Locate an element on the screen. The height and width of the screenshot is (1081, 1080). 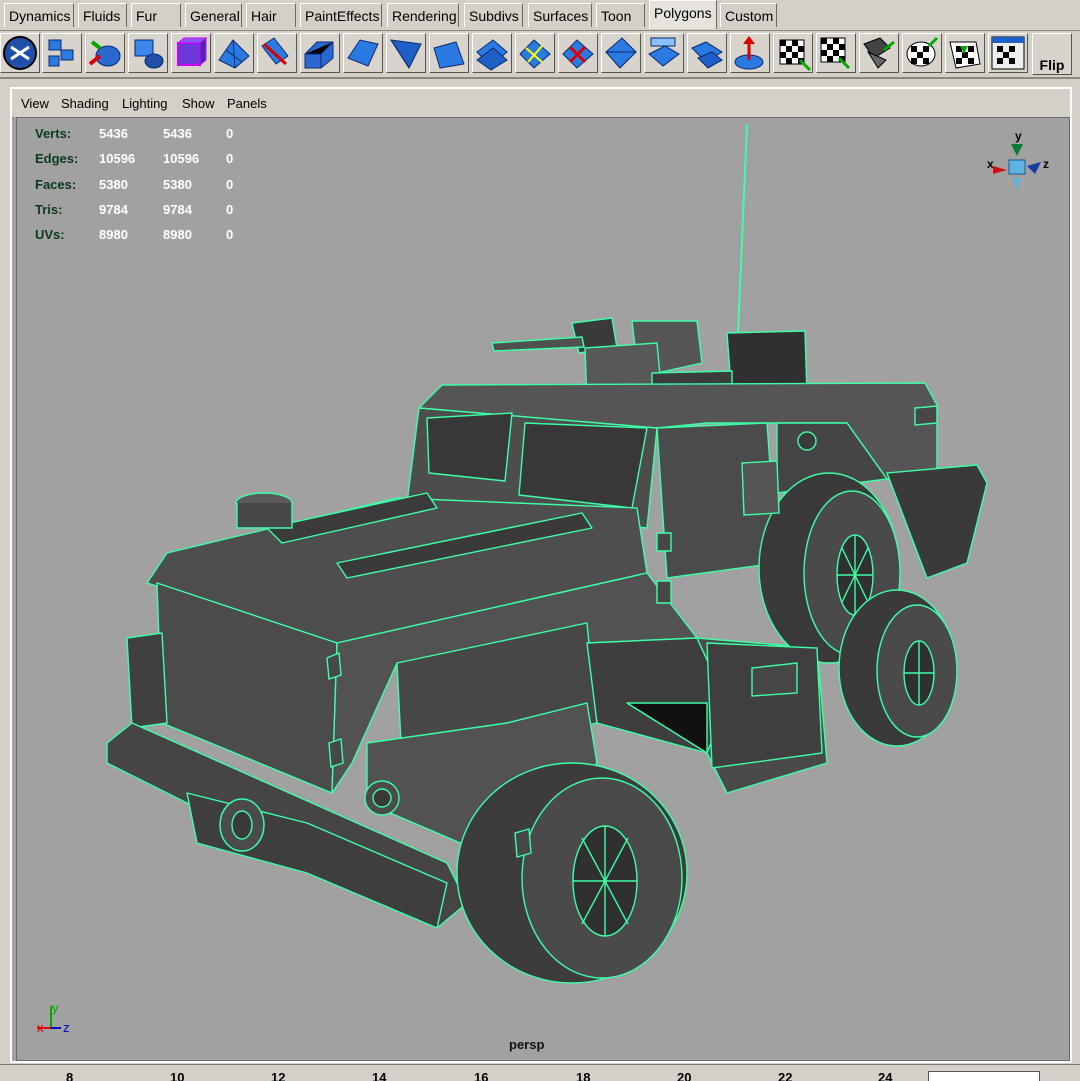
extrude-face-icon is located at coordinates (277, 53).